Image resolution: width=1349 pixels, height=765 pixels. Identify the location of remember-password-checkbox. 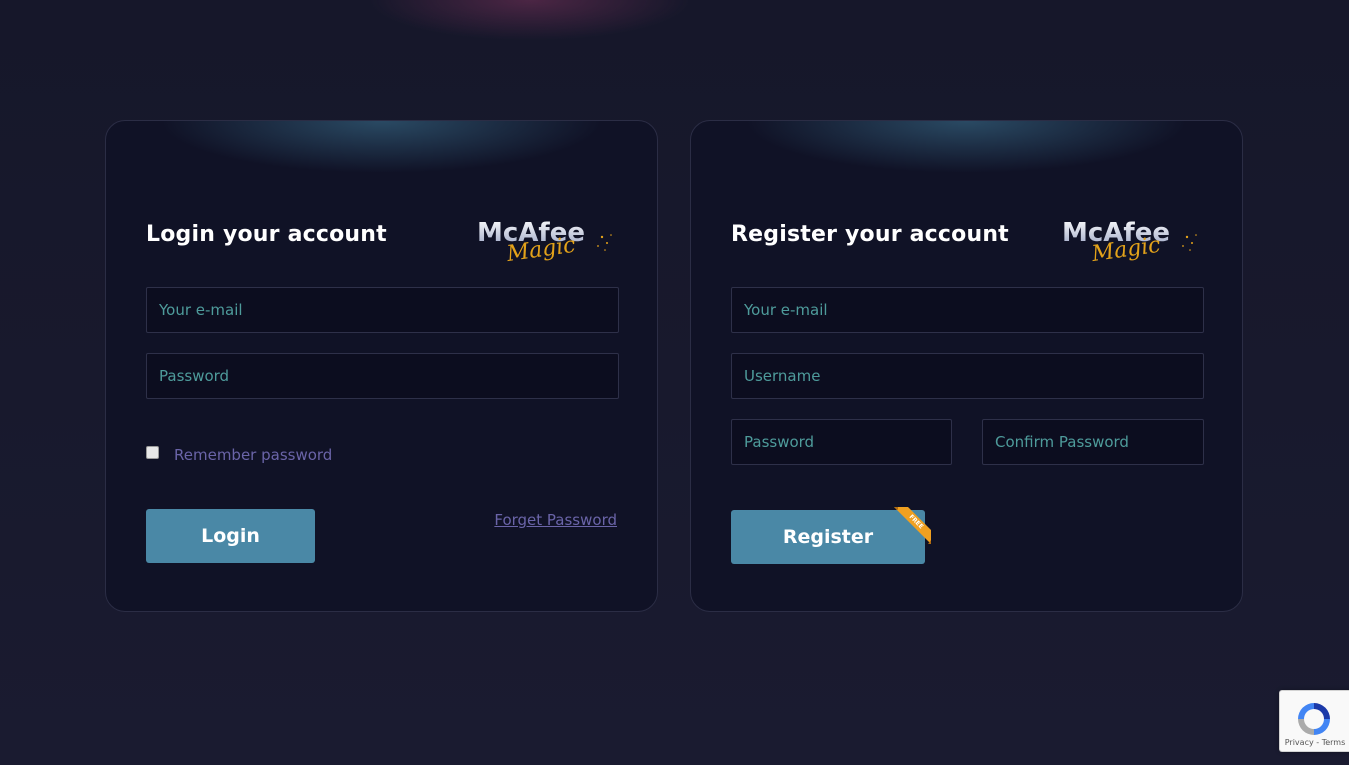
(152, 452).